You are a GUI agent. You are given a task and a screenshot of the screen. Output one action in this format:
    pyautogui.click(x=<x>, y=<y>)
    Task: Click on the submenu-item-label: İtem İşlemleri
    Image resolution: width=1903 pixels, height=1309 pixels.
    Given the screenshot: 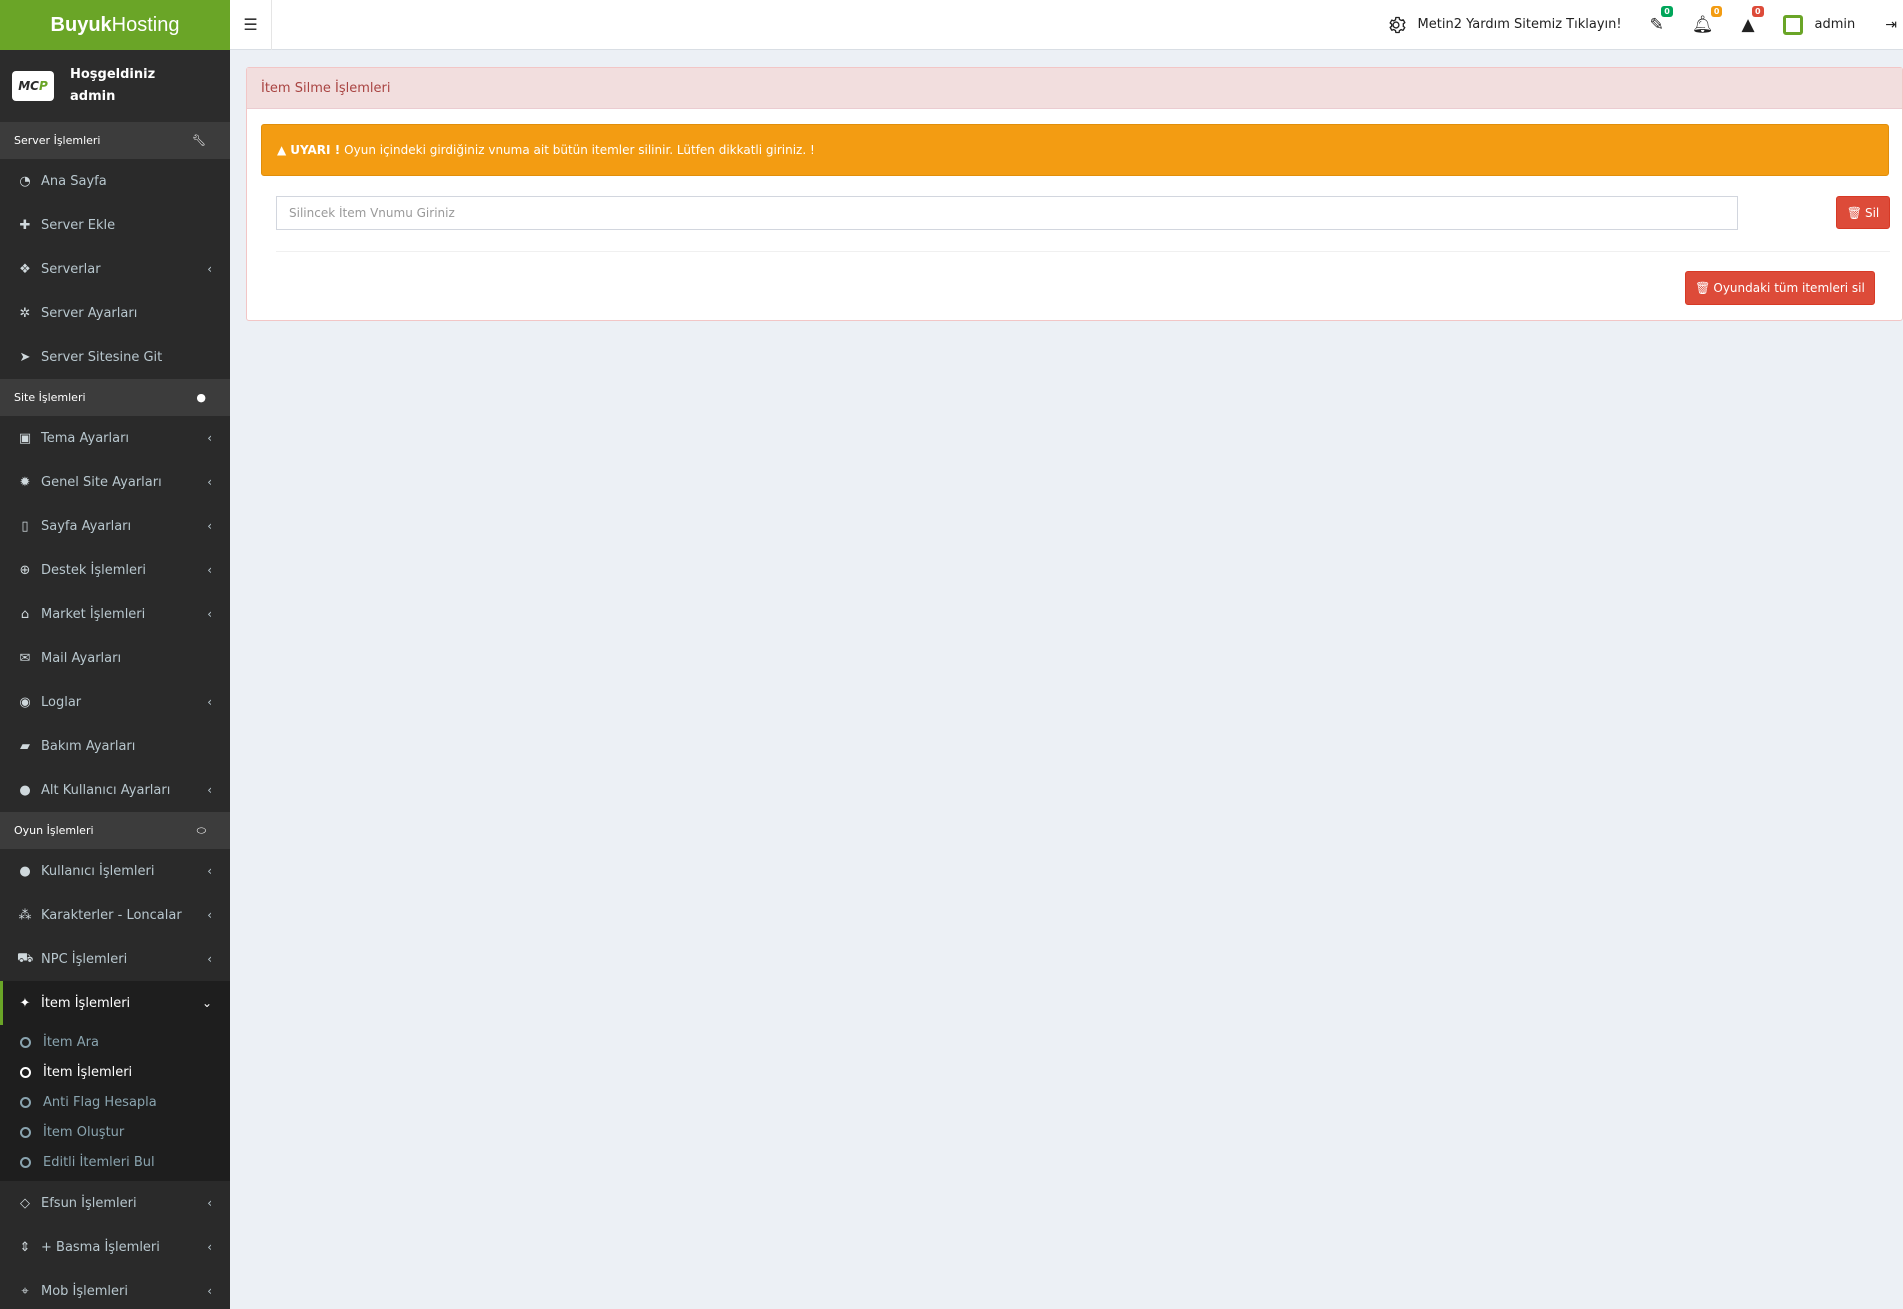 What is the action you would take?
    pyautogui.click(x=88, y=1072)
    